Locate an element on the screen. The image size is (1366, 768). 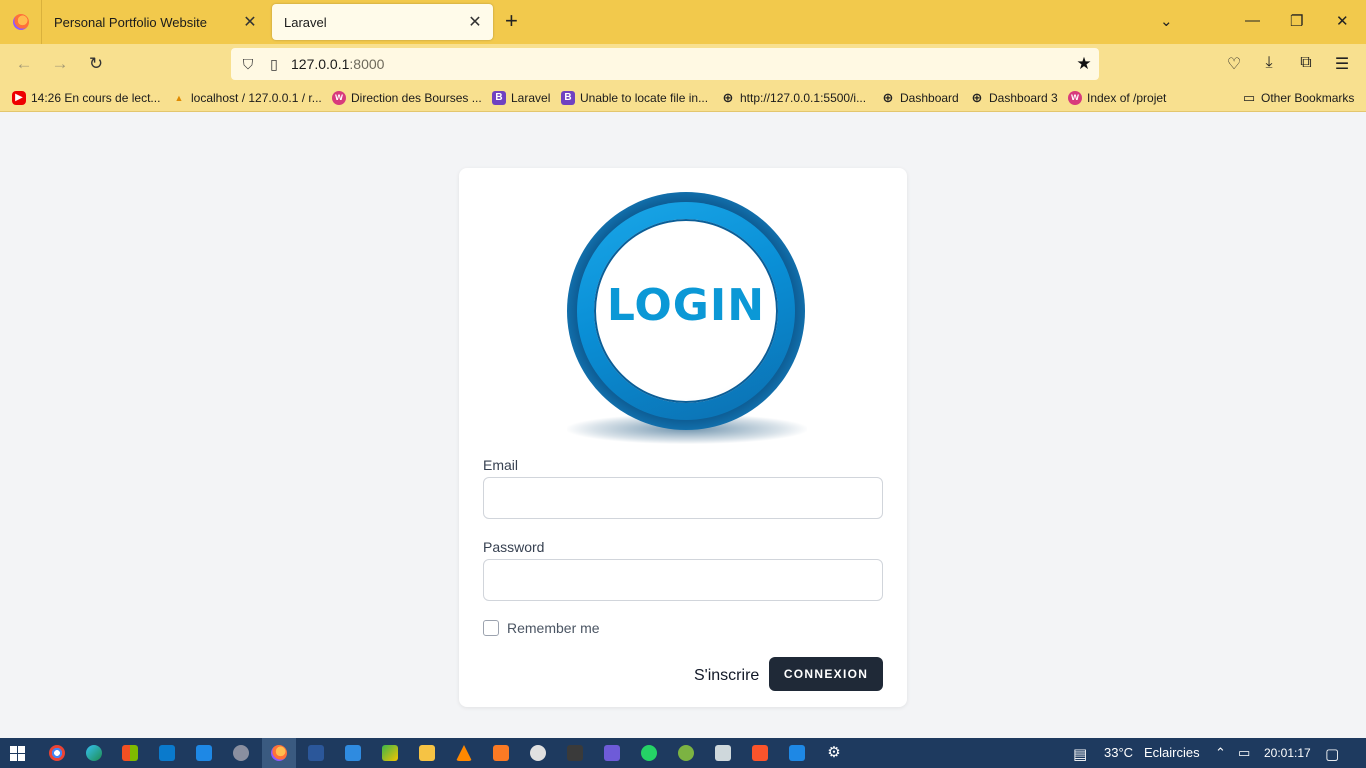
downloads-icon: ⤓ is located at coordinates (1269, 63).